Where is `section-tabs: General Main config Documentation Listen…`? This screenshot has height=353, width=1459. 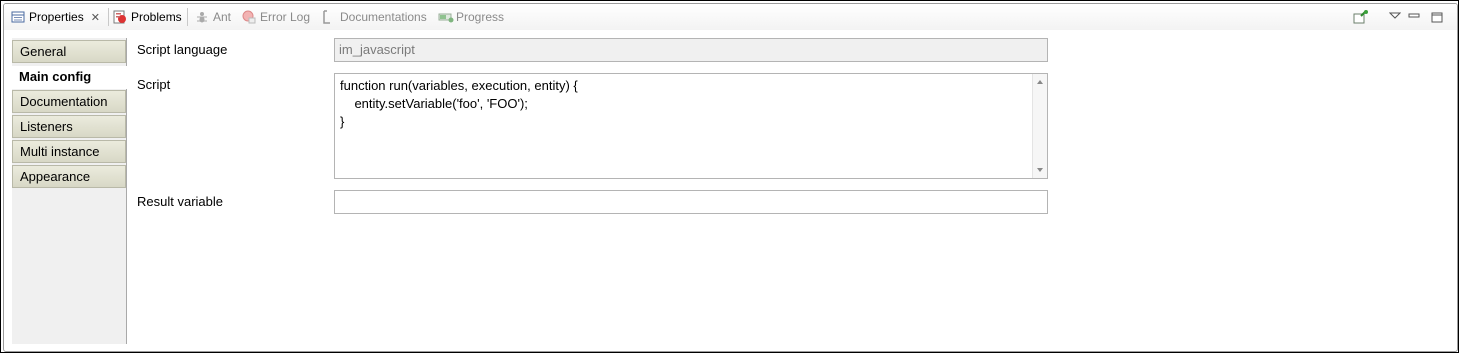 section-tabs: General Main config Documentation Listen… is located at coordinates (69, 191).